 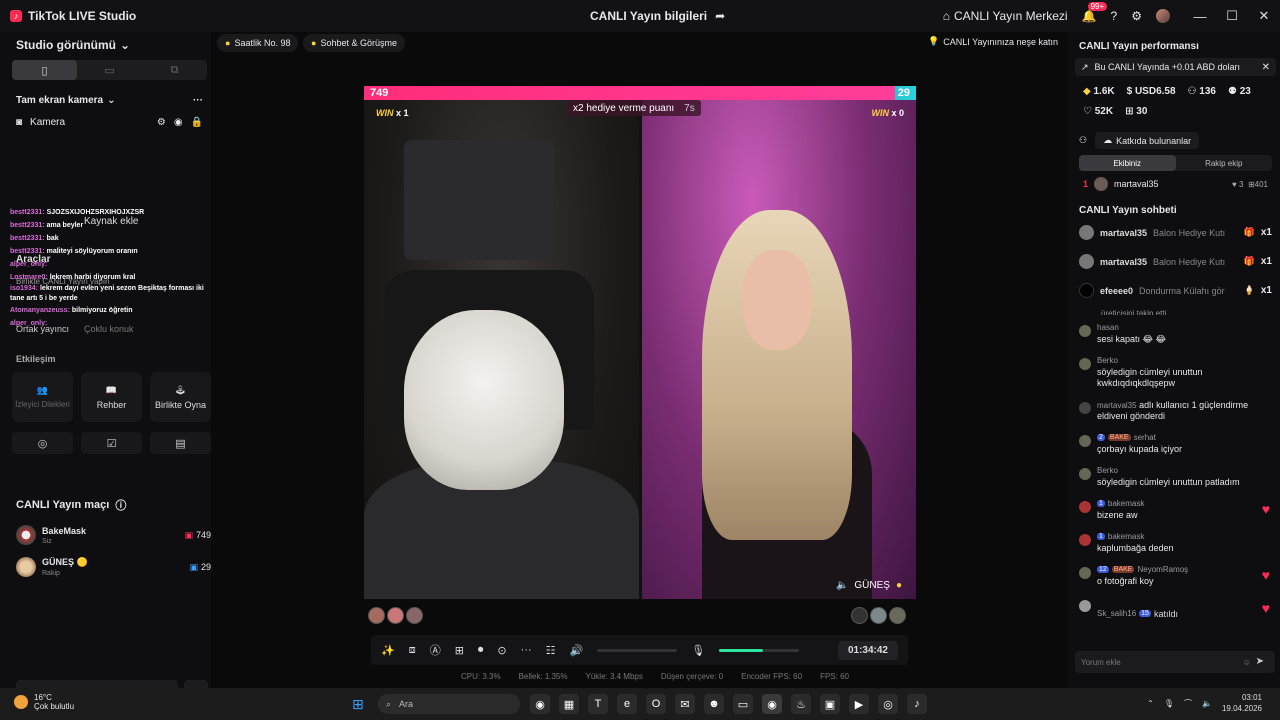 What do you see at coordinates (1188, 703) in the screenshot?
I see `network-icon: ⌒` at bounding box center [1188, 703].